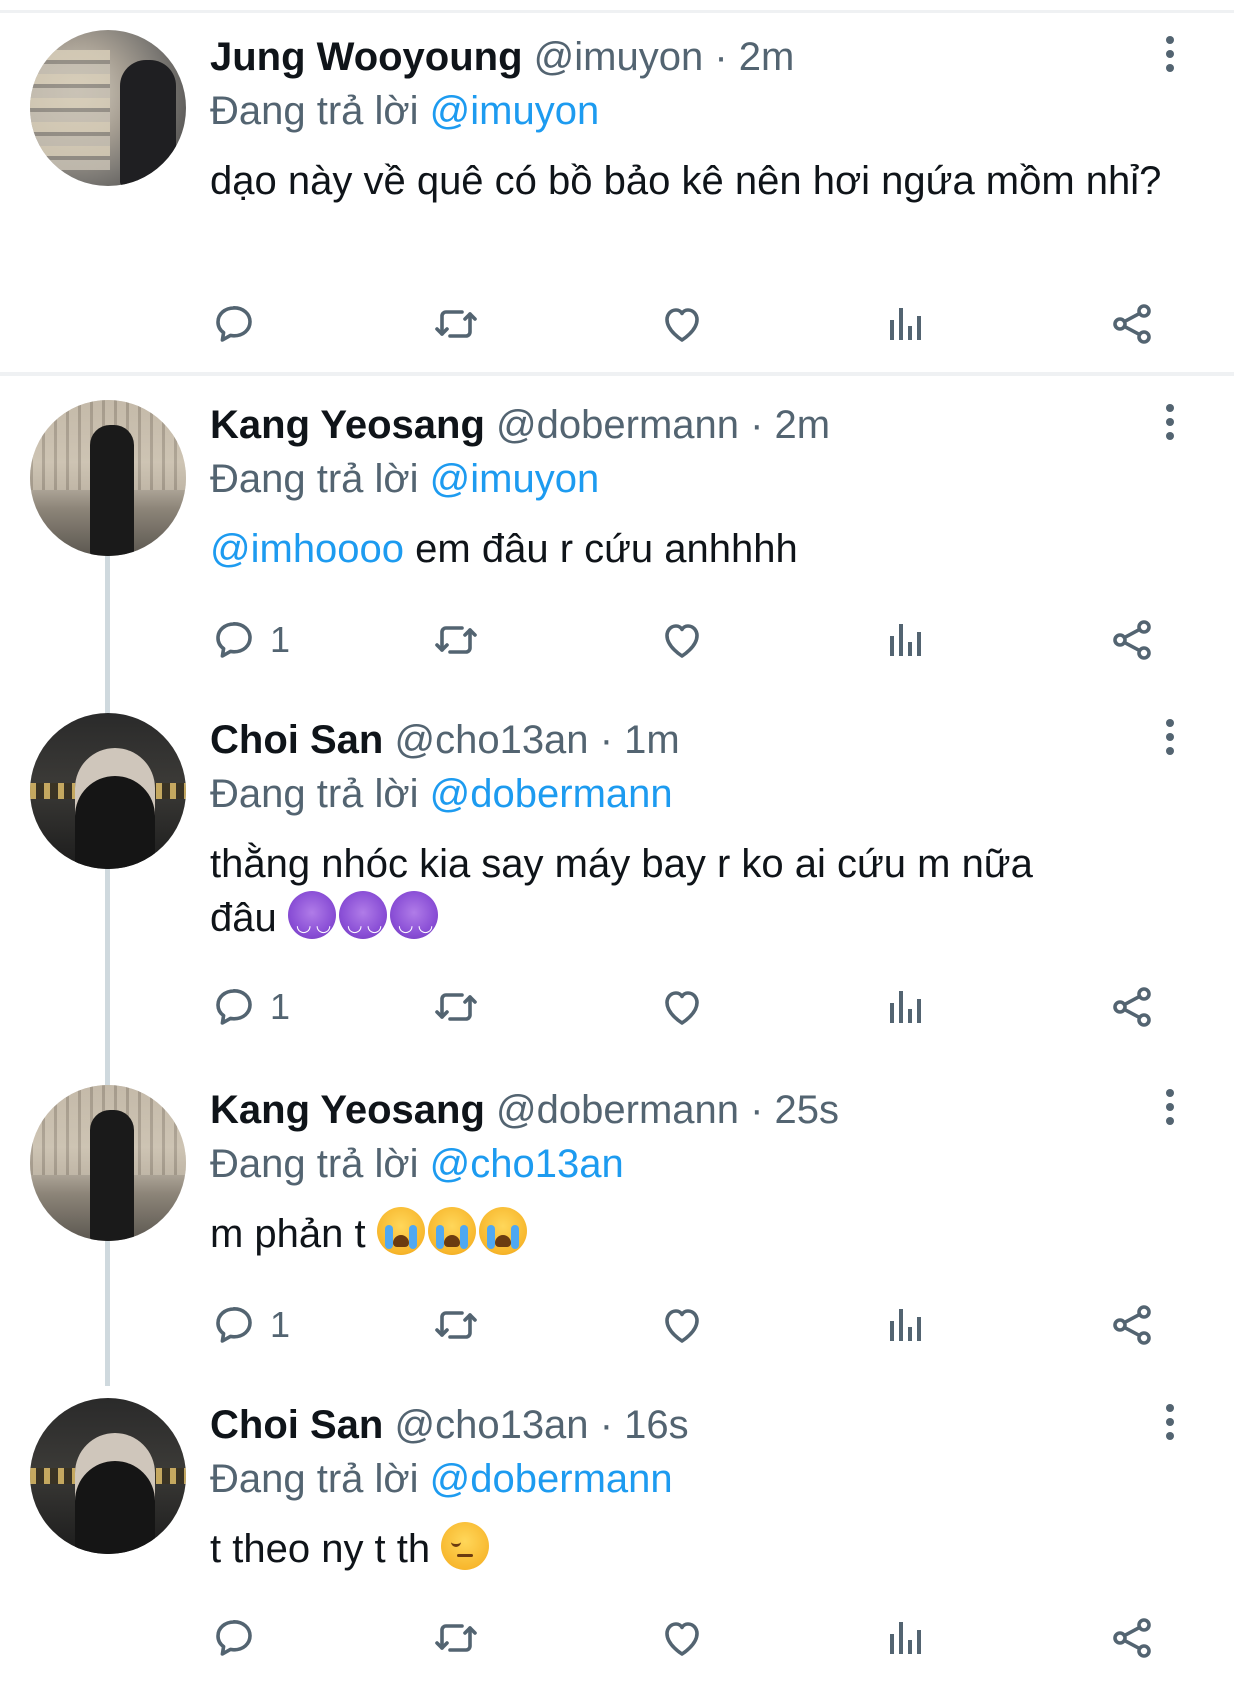  Describe the element at coordinates (404, 479) in the screenshot. I see `replying-to: Đang trả lời @imuyon` at that location.